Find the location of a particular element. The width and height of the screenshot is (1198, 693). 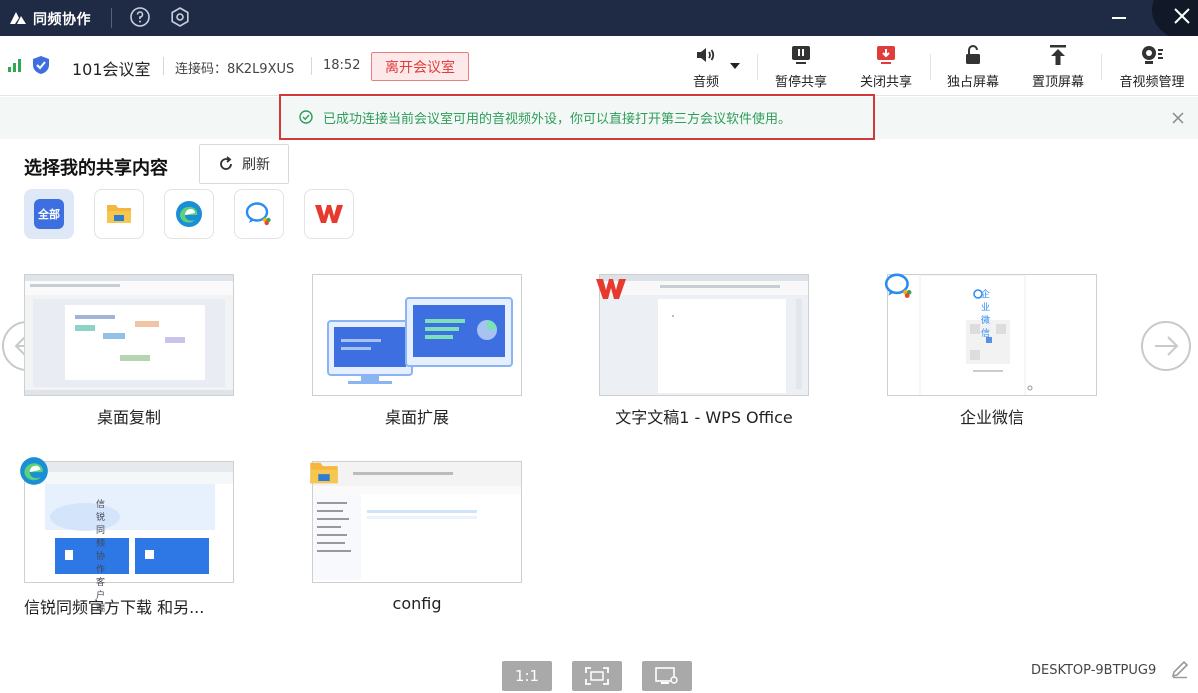

app-title: 同频协作 is located at coordinates (62, 20).